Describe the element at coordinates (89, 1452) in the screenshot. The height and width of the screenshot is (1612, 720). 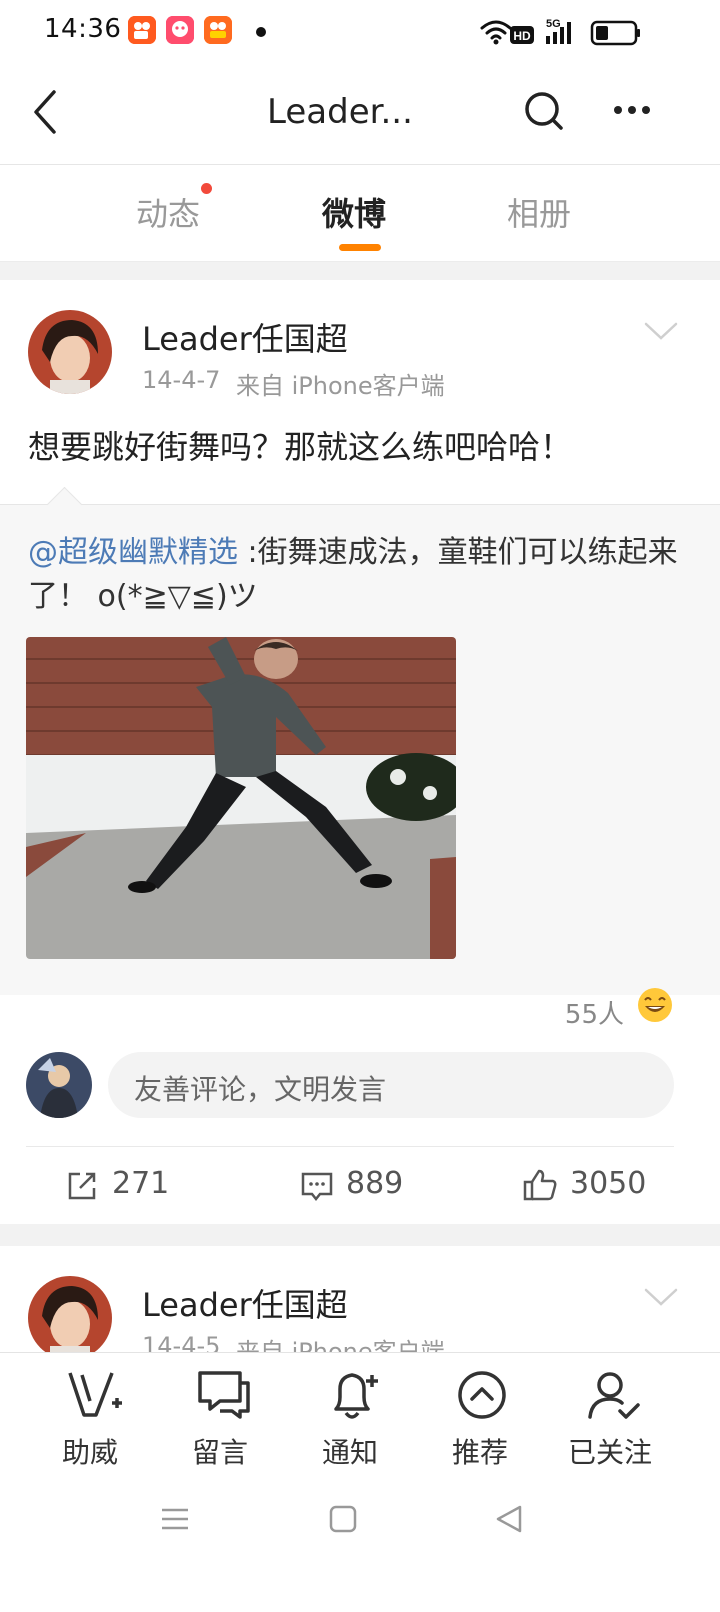
I see `bottom-tab-label: 助威` at that location.